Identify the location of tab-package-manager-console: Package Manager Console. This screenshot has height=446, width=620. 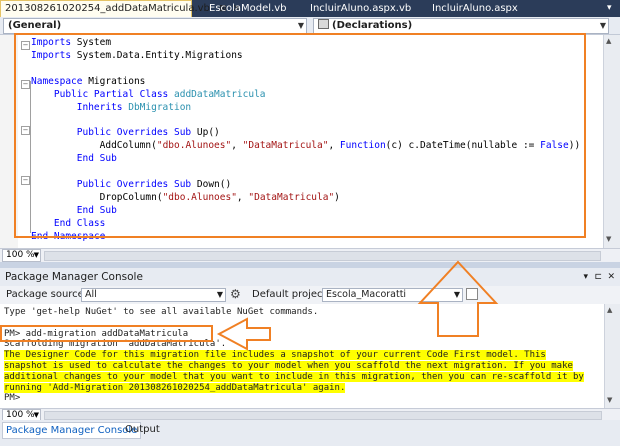
(72, 430).